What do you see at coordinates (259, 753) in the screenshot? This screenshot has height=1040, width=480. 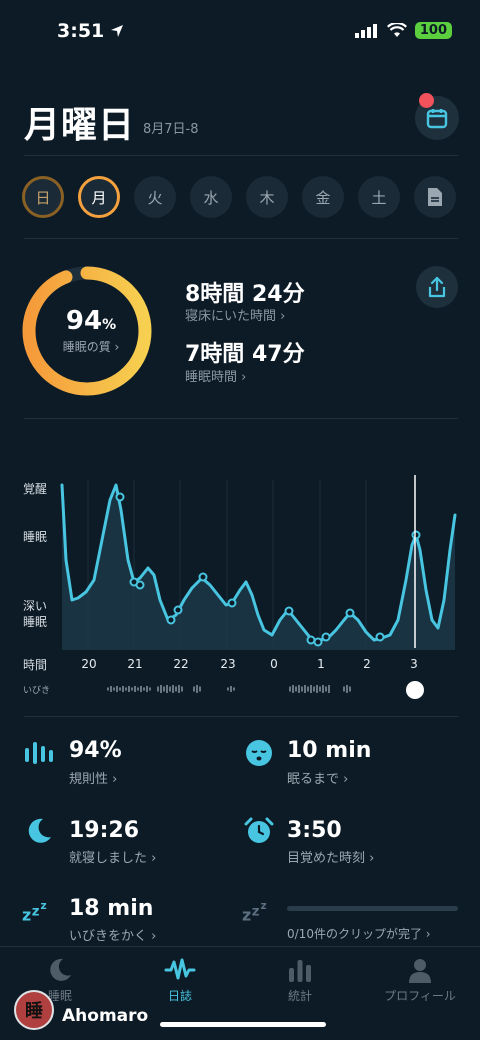 I see `sleepy-face-icon` at bounding box center [259, 753].